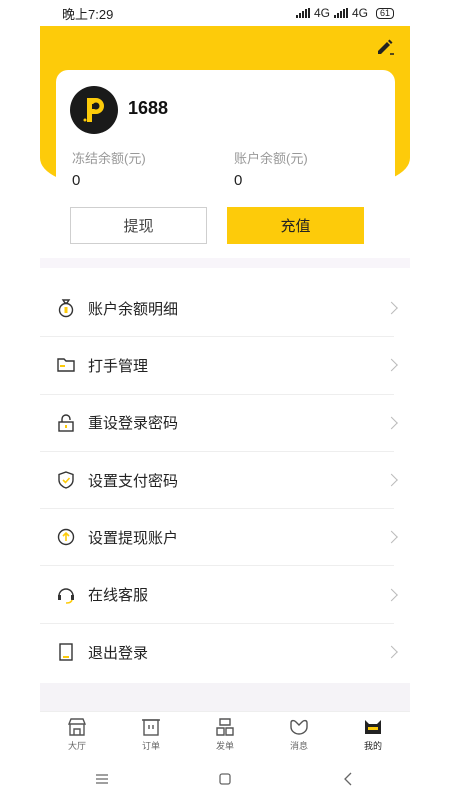  What do you see at coordinates (295, 225) in the screenshot?
I see `recharge-button: 充值` at bounding box center [295, 225].